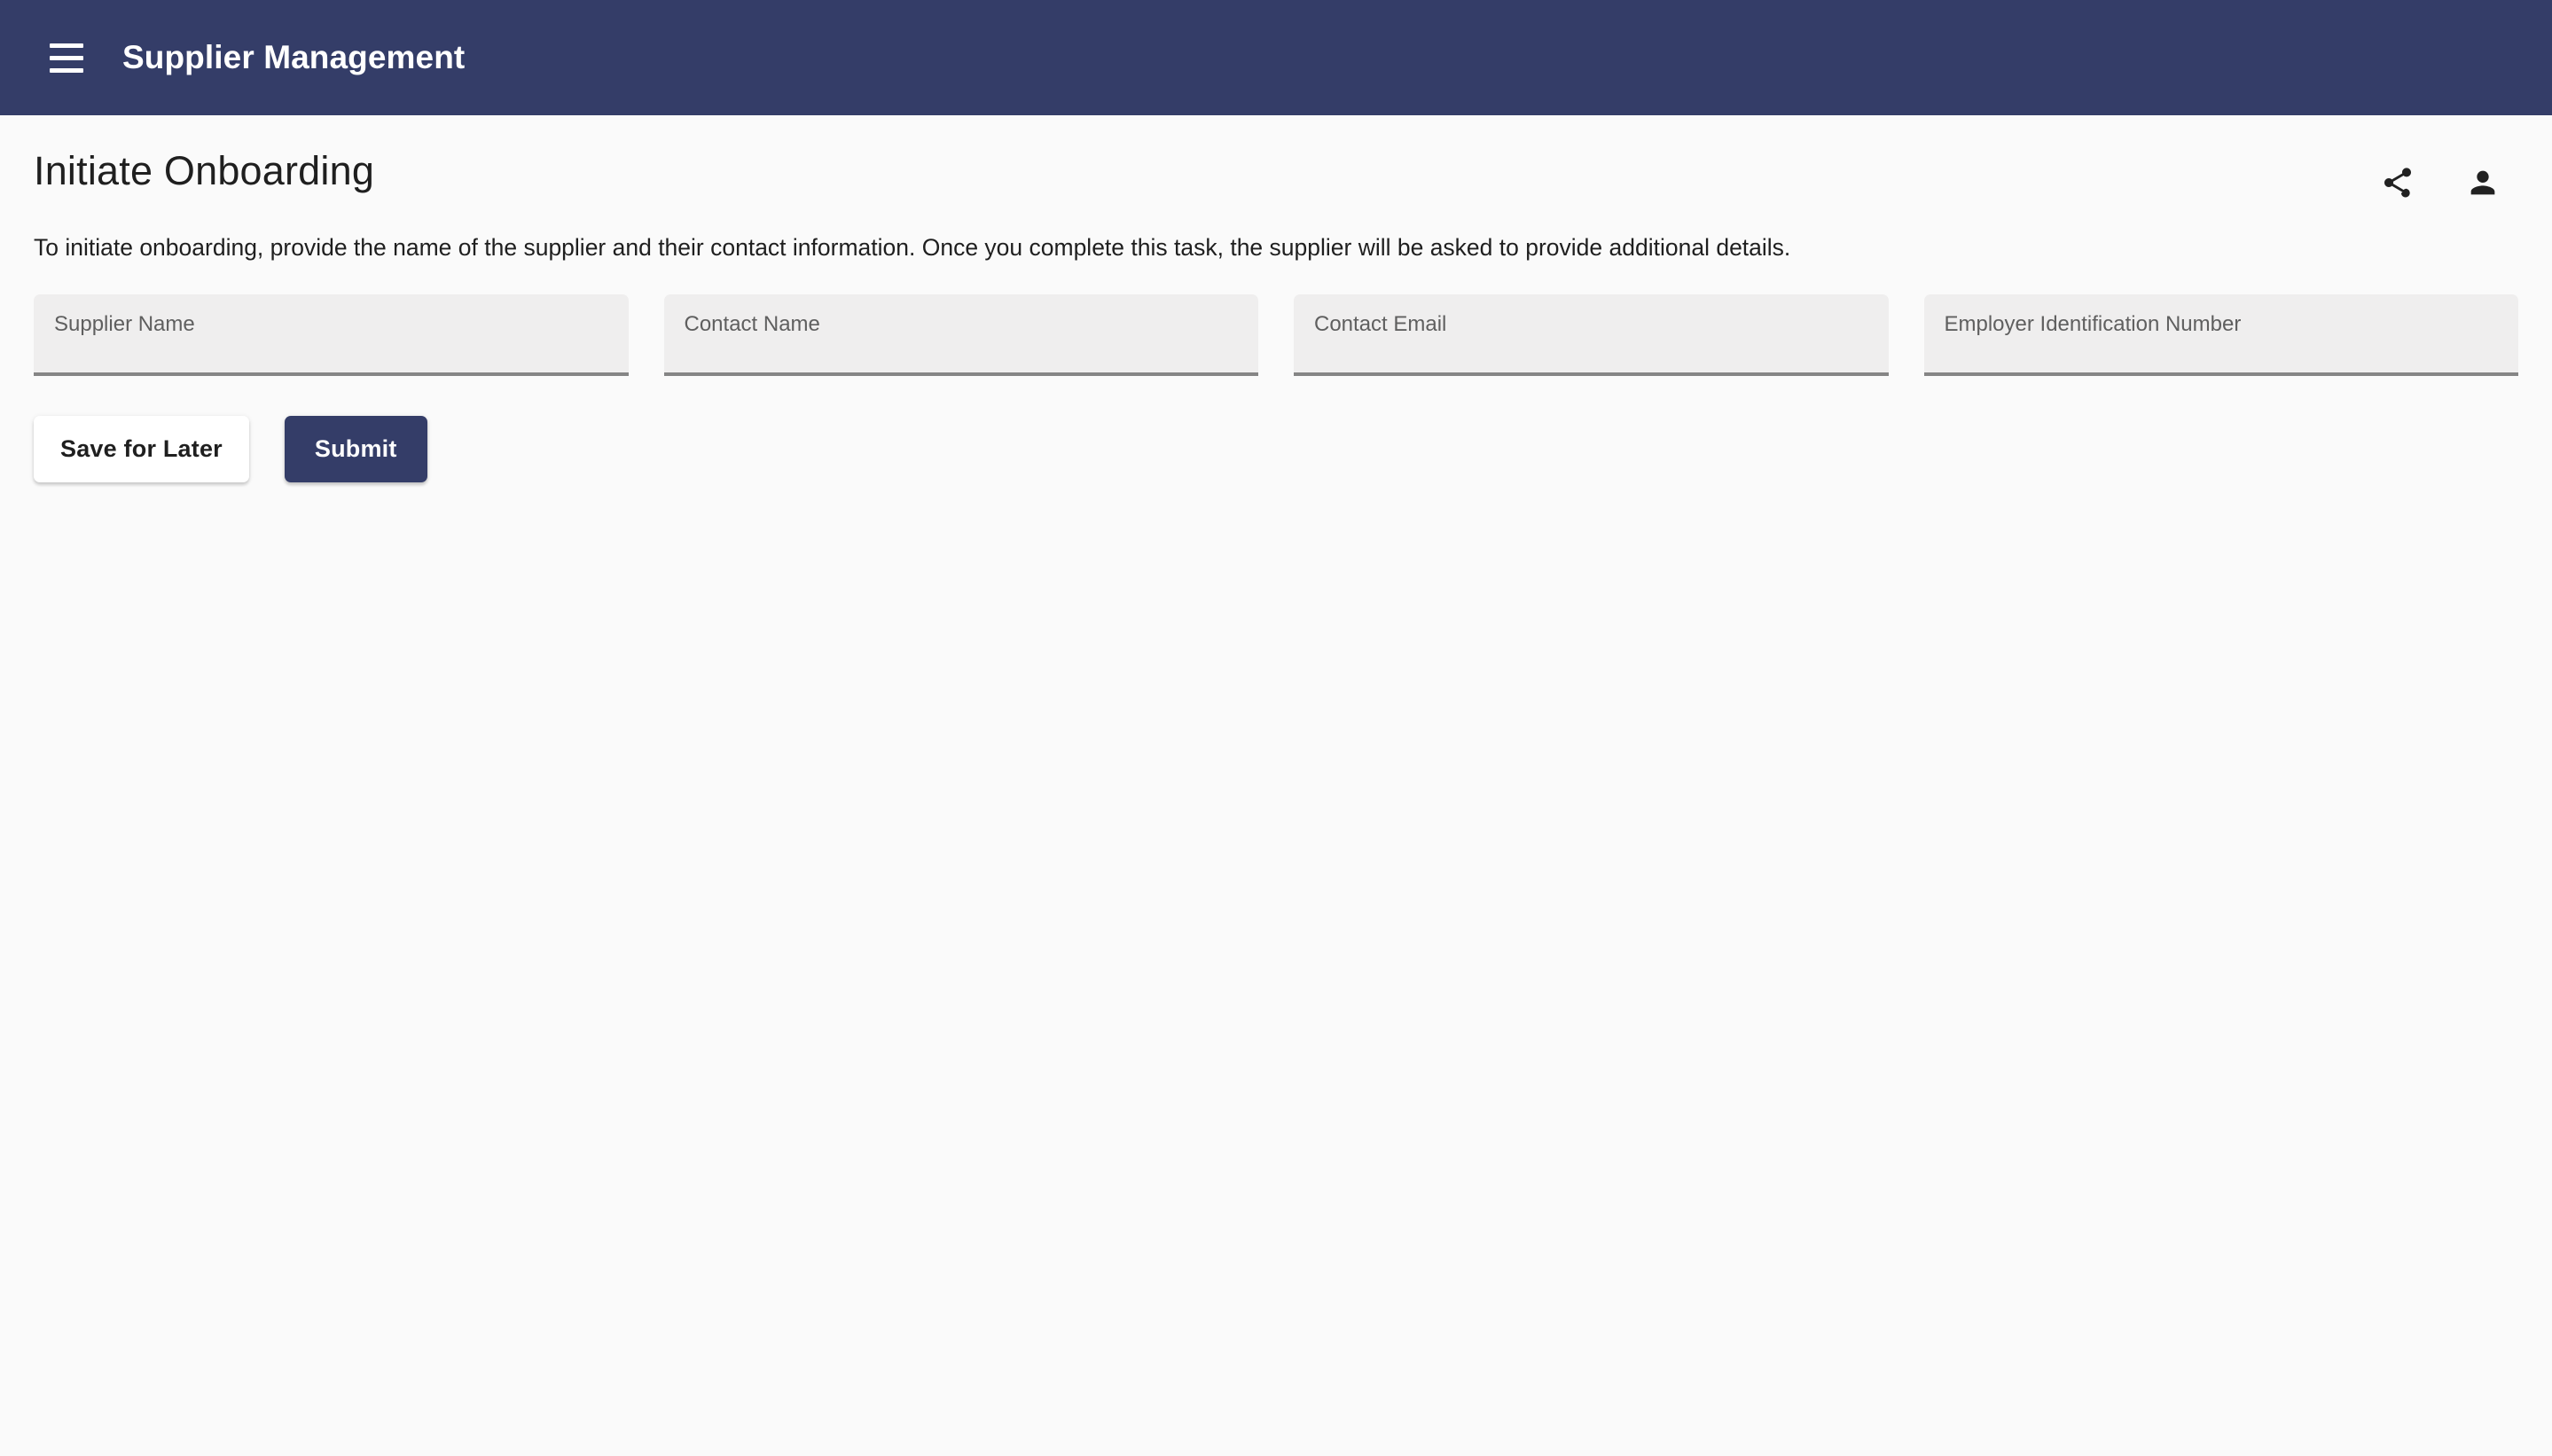 The image size is (2552, 1456). Describe the element at coordinates (141, 448) in the screenshot. I see `save-for-later-button: Save for Later` at that location.